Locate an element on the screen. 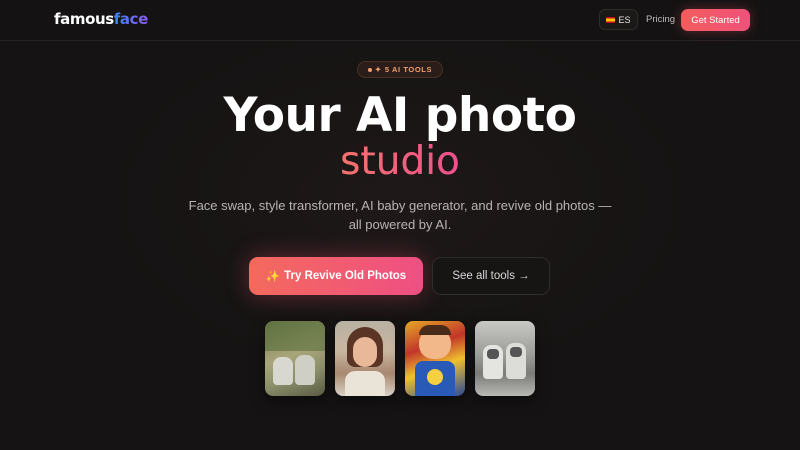 The width and height of the screenshot is (800, 450). pricing-link: Pricing is located at coordinates (660, 19).